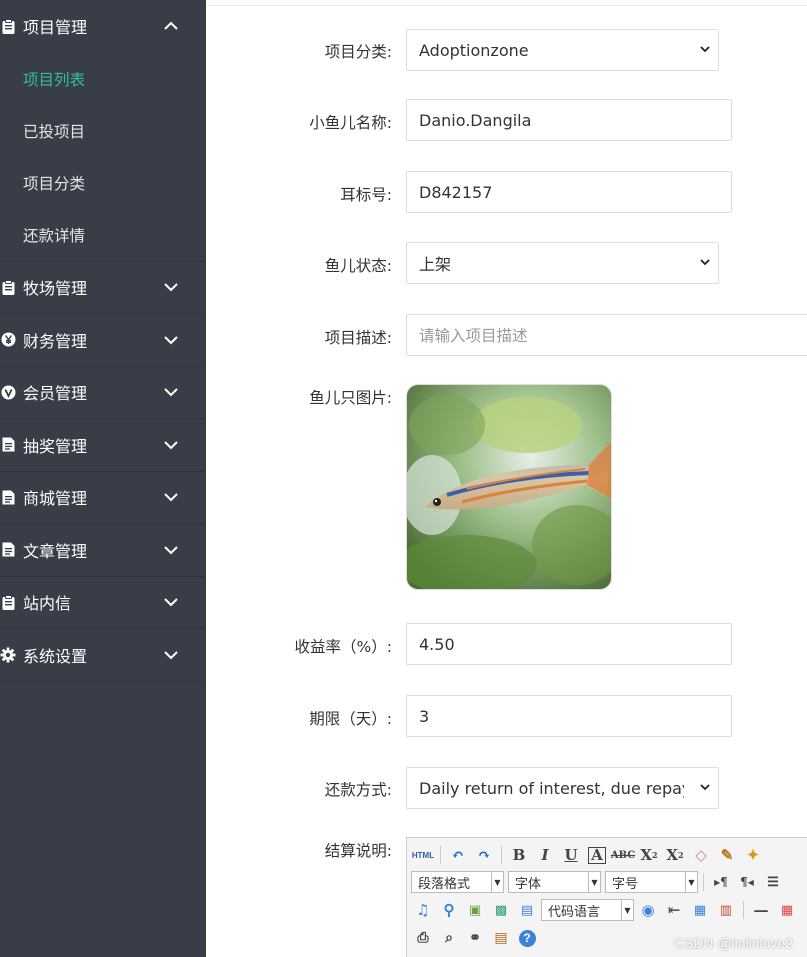 This screenshot has width=807, height=957. I want to click on sidebar-item-project-category: 项目分类, so click(103, 183).